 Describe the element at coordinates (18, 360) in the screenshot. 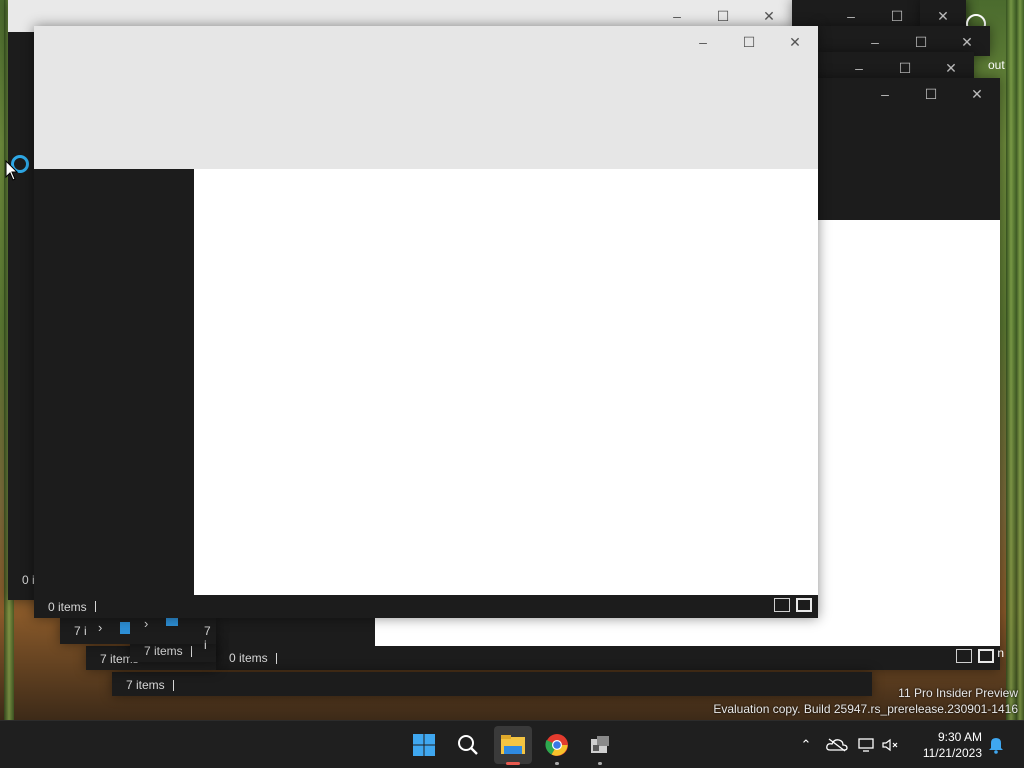

I see `nav-pane` at that location.